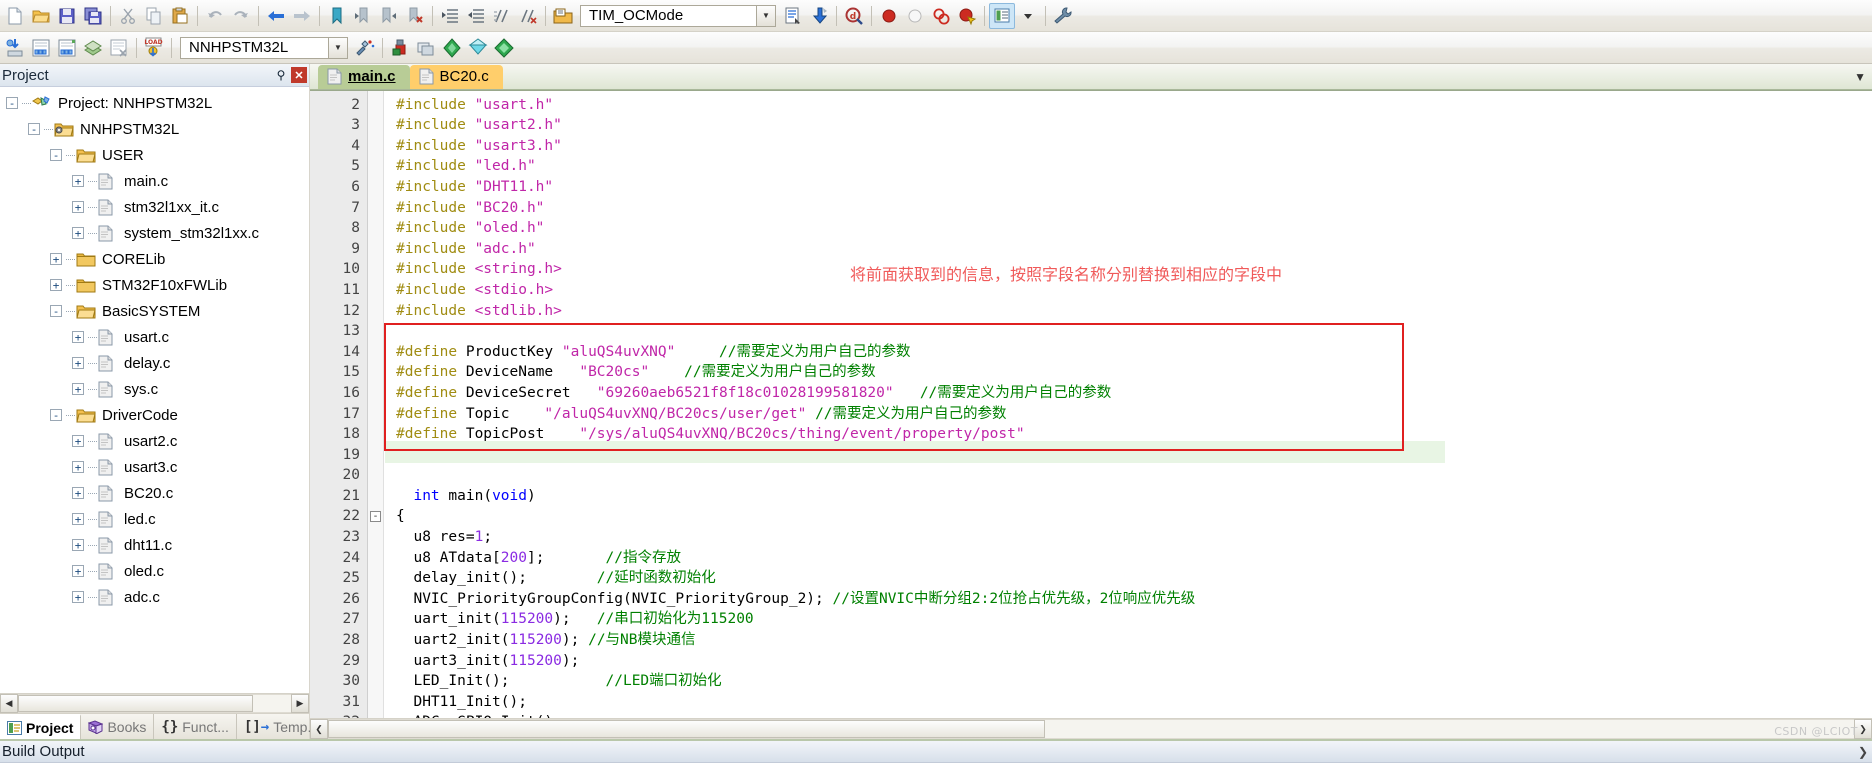 This screenshot has height=770, width=1872. Describe the element at coordinates (1128, 640) in the screenshot. I see `code-line: uart2_init(115200); //与NB模块通信` at that location.